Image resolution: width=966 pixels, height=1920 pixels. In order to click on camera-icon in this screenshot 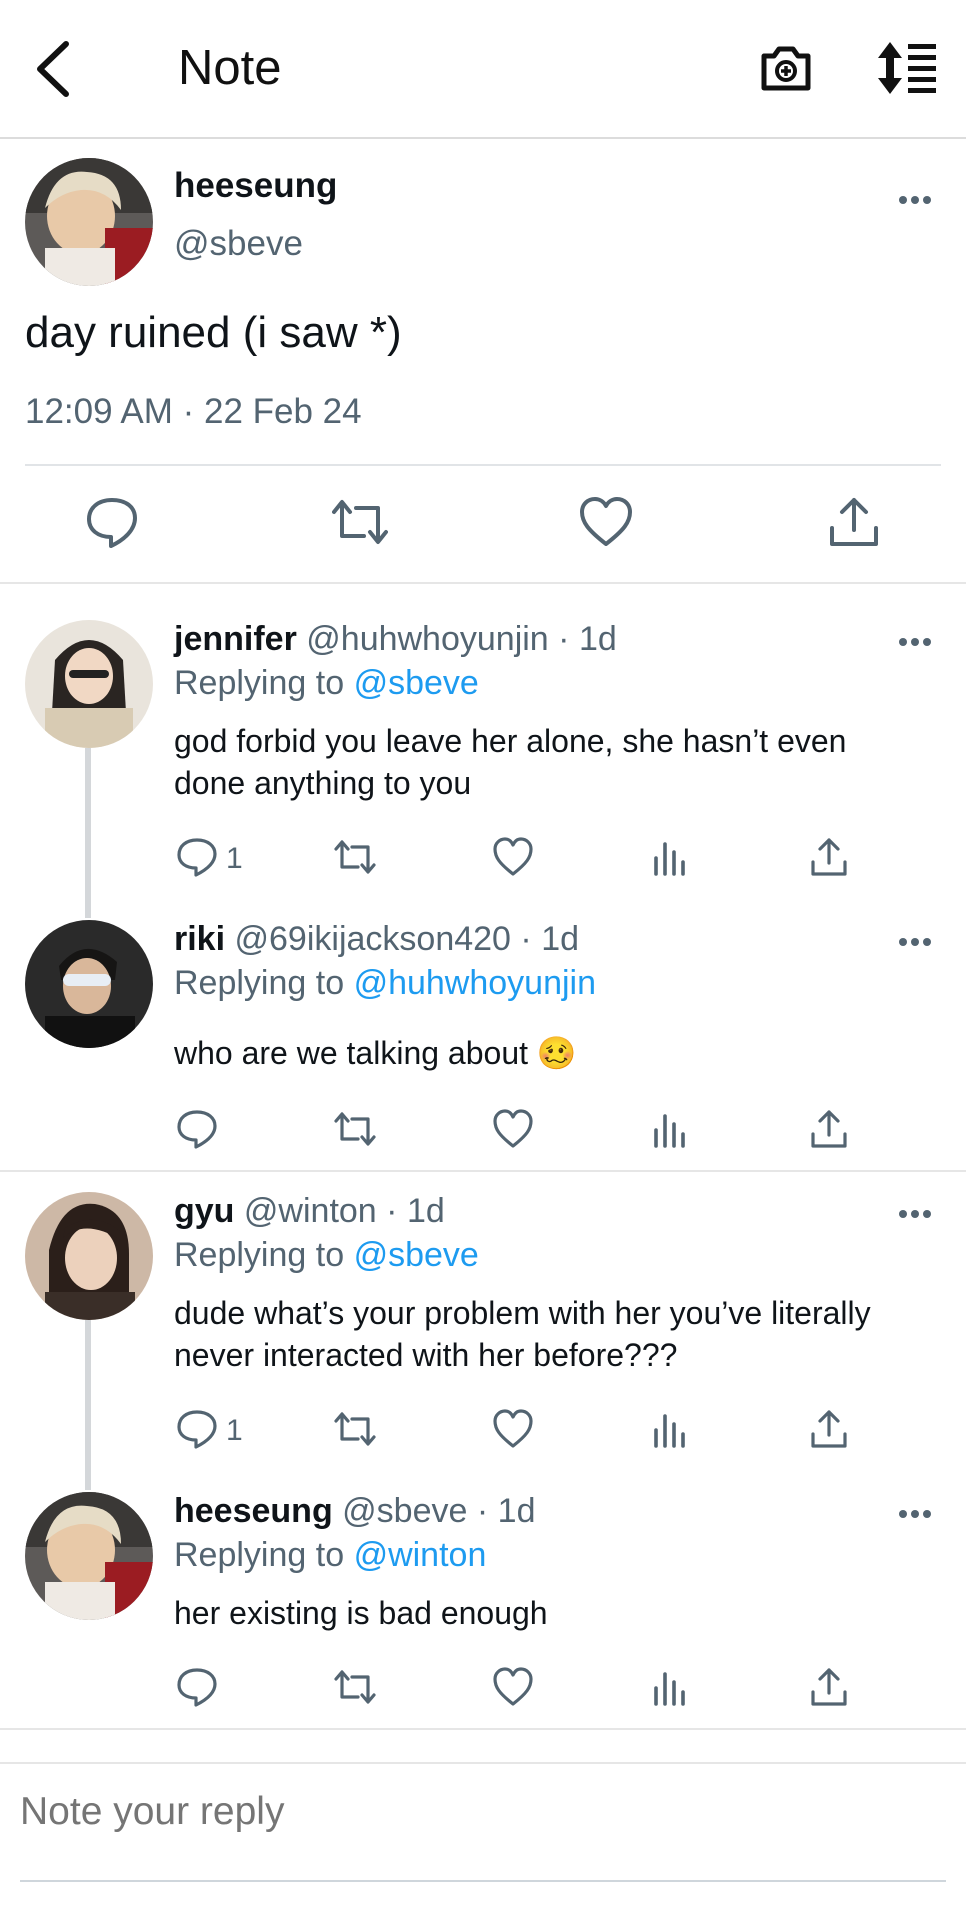, I will do `click(786, 68)`.